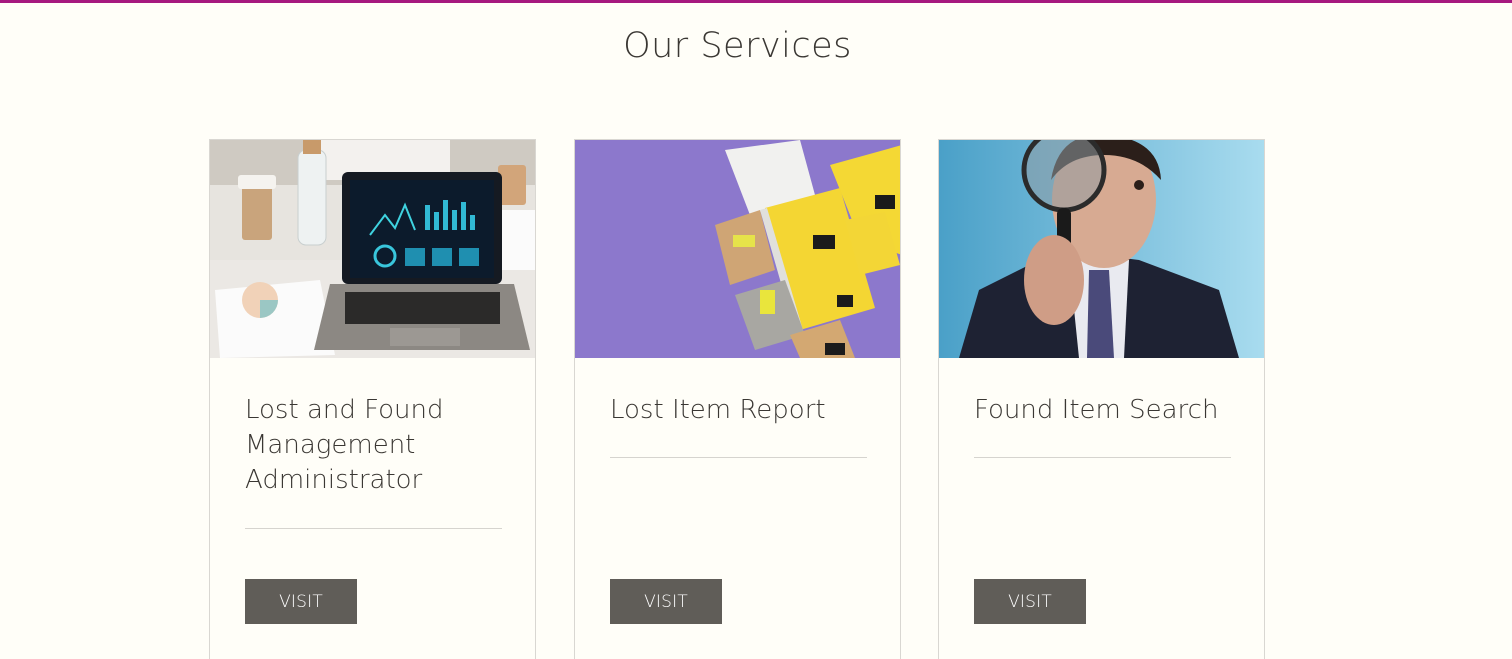 Image resolution: width=1512 pixels, height=659 pixels. I want to click on service-title: Found Item Search, so click(1096, 410).